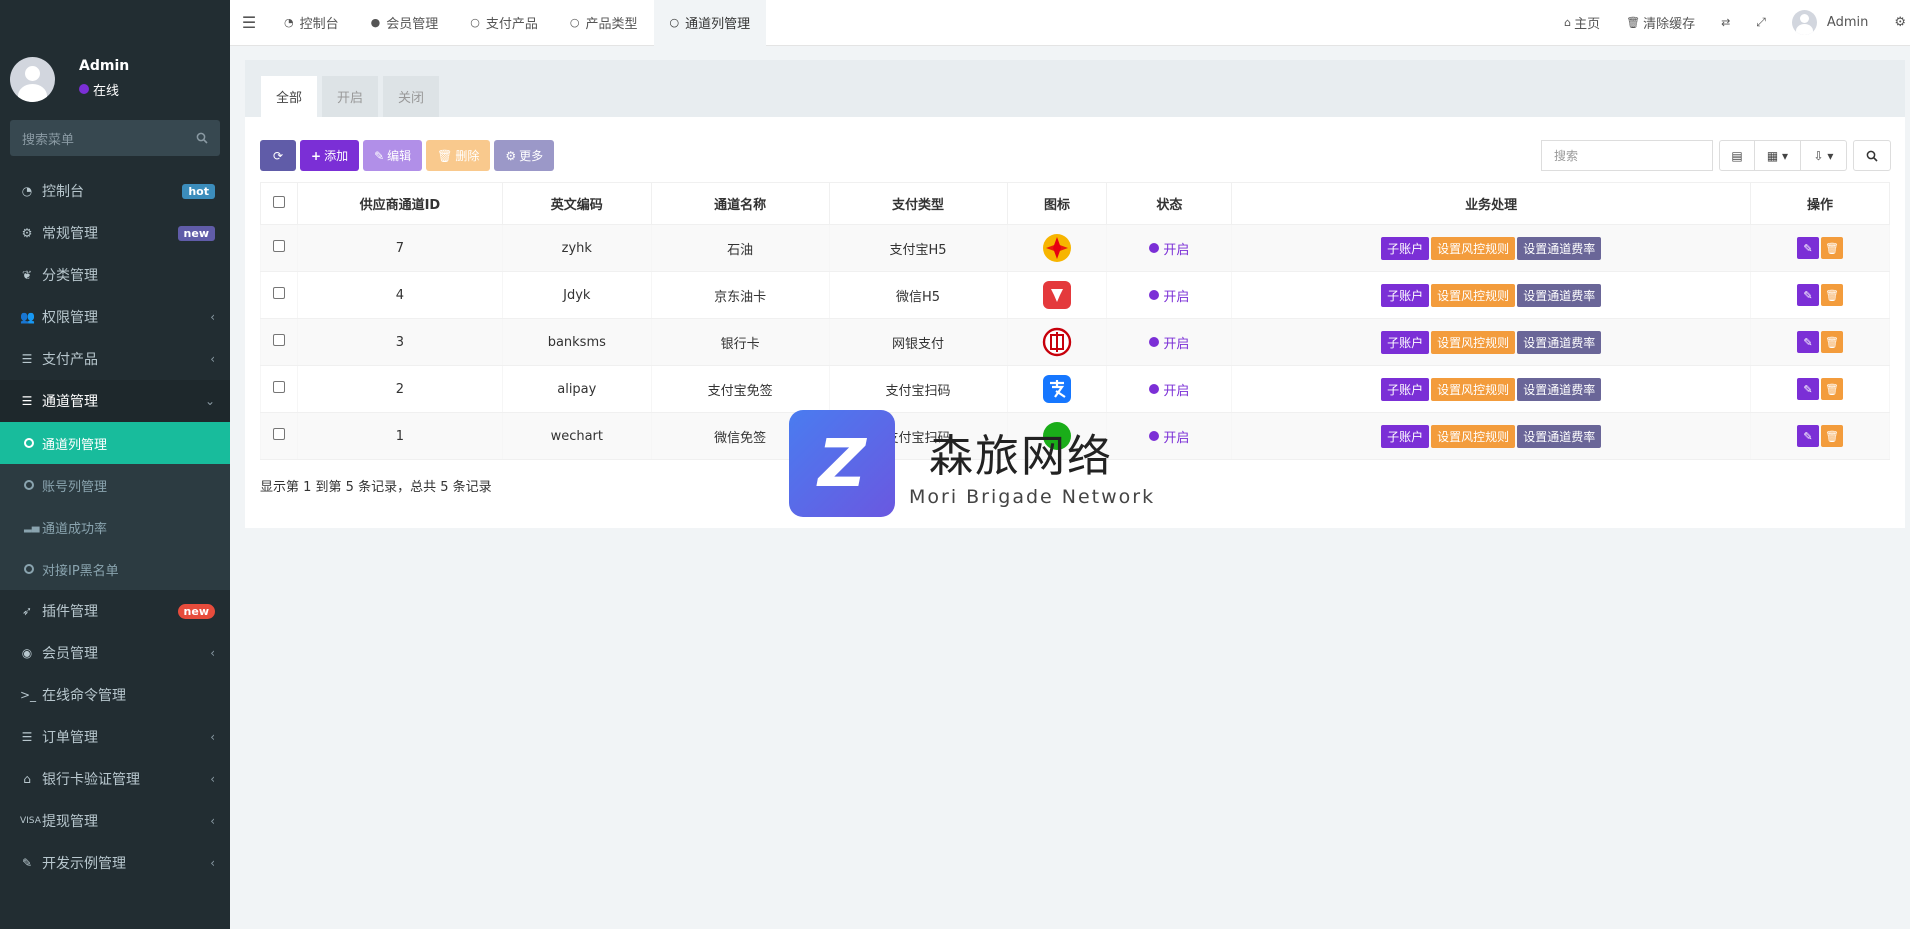  What do you see at coordinates (411, 96) in the screenshot?
I see `tab-disabled: 关闭` at bounding box center [411, 96].